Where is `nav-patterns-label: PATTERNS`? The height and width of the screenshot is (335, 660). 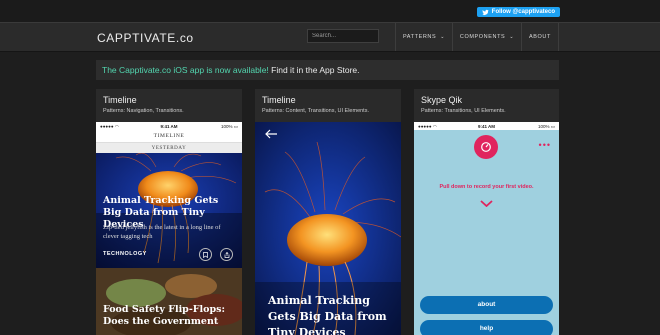
nav-patterns-label: PATTERNS is located at coordinates (419, 37).